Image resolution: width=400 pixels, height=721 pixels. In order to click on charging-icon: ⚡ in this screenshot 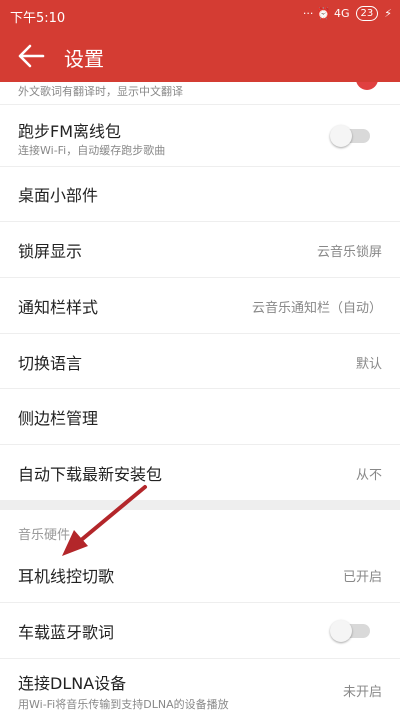, I will do `click(388, 13)`.